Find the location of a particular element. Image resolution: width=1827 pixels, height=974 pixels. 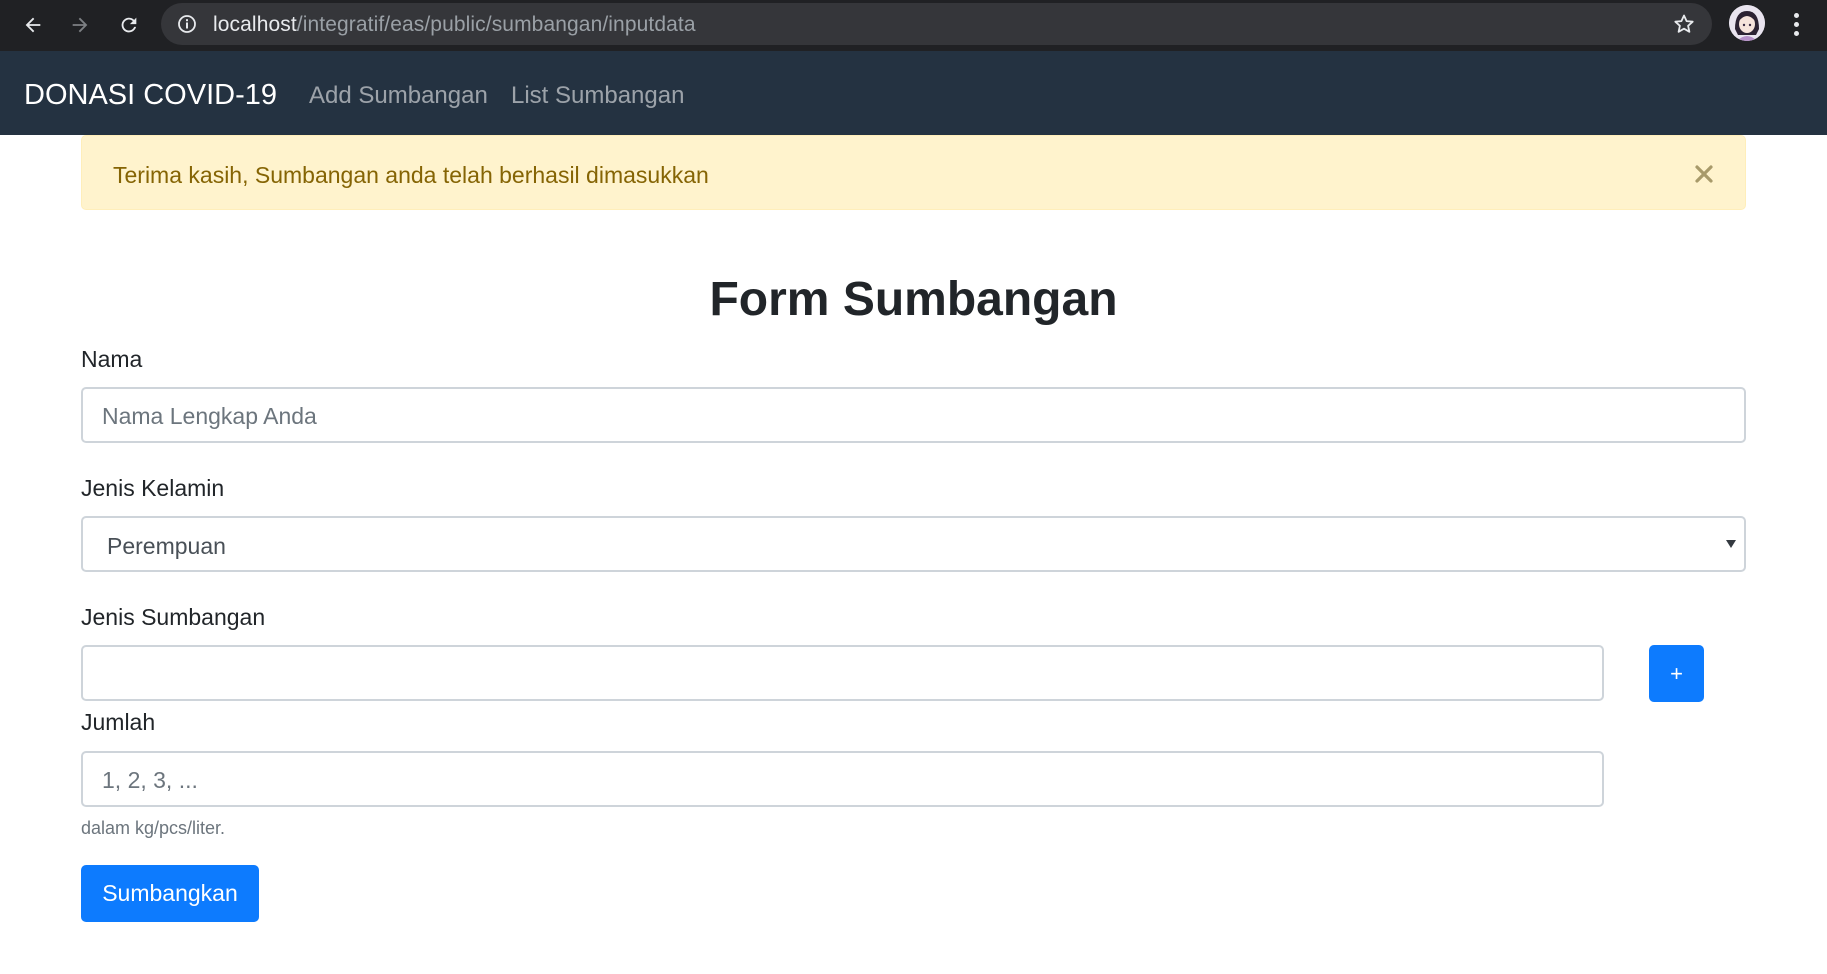

submit-button: Sumbangkan is located at coordinates (170, 893).